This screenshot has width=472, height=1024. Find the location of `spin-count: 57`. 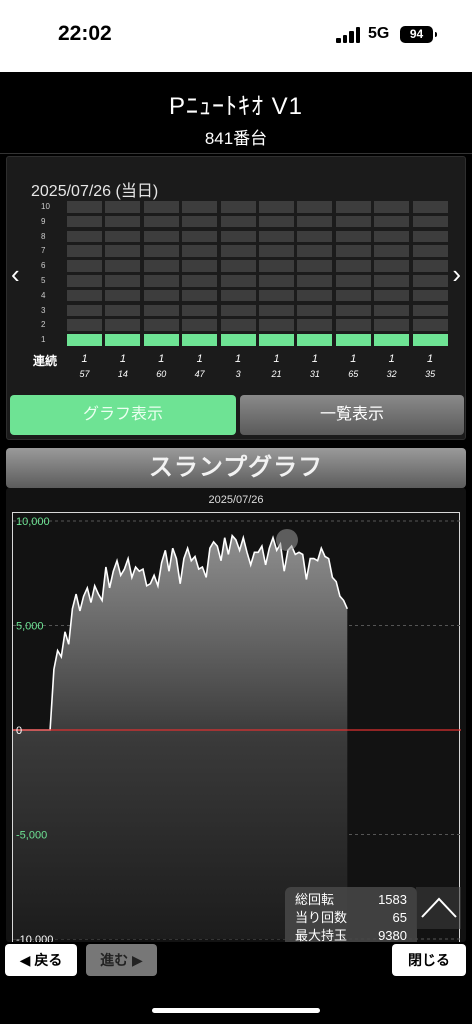

spin-count: 57 is located at coordinates (84, 374).